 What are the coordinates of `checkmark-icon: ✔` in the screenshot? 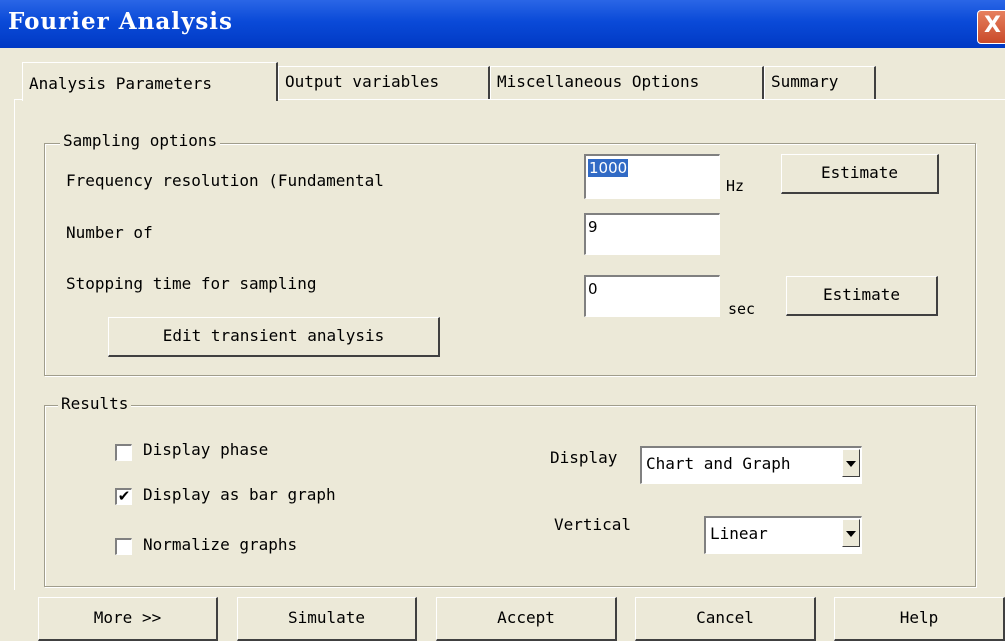 It's located at (124, 496).